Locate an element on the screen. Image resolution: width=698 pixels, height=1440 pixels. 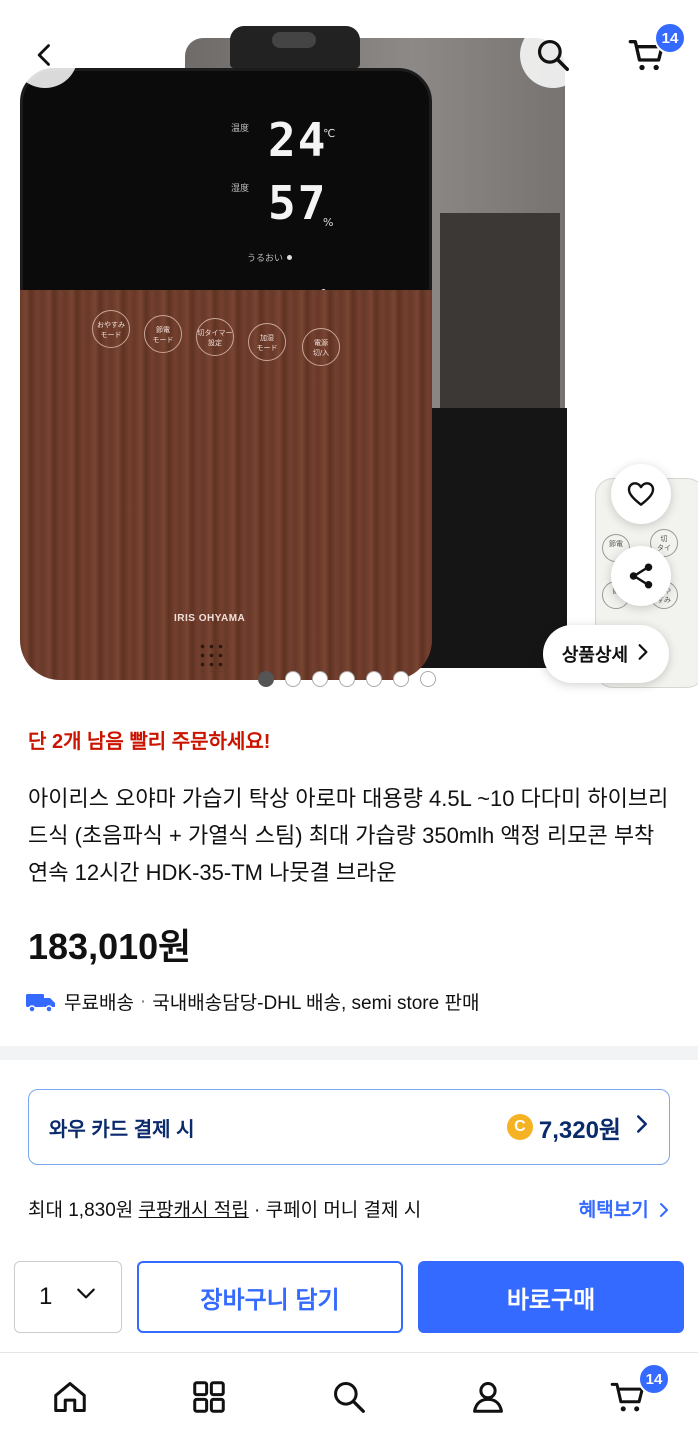
delivery-truck-icon is located at coordinates (40, 1003).